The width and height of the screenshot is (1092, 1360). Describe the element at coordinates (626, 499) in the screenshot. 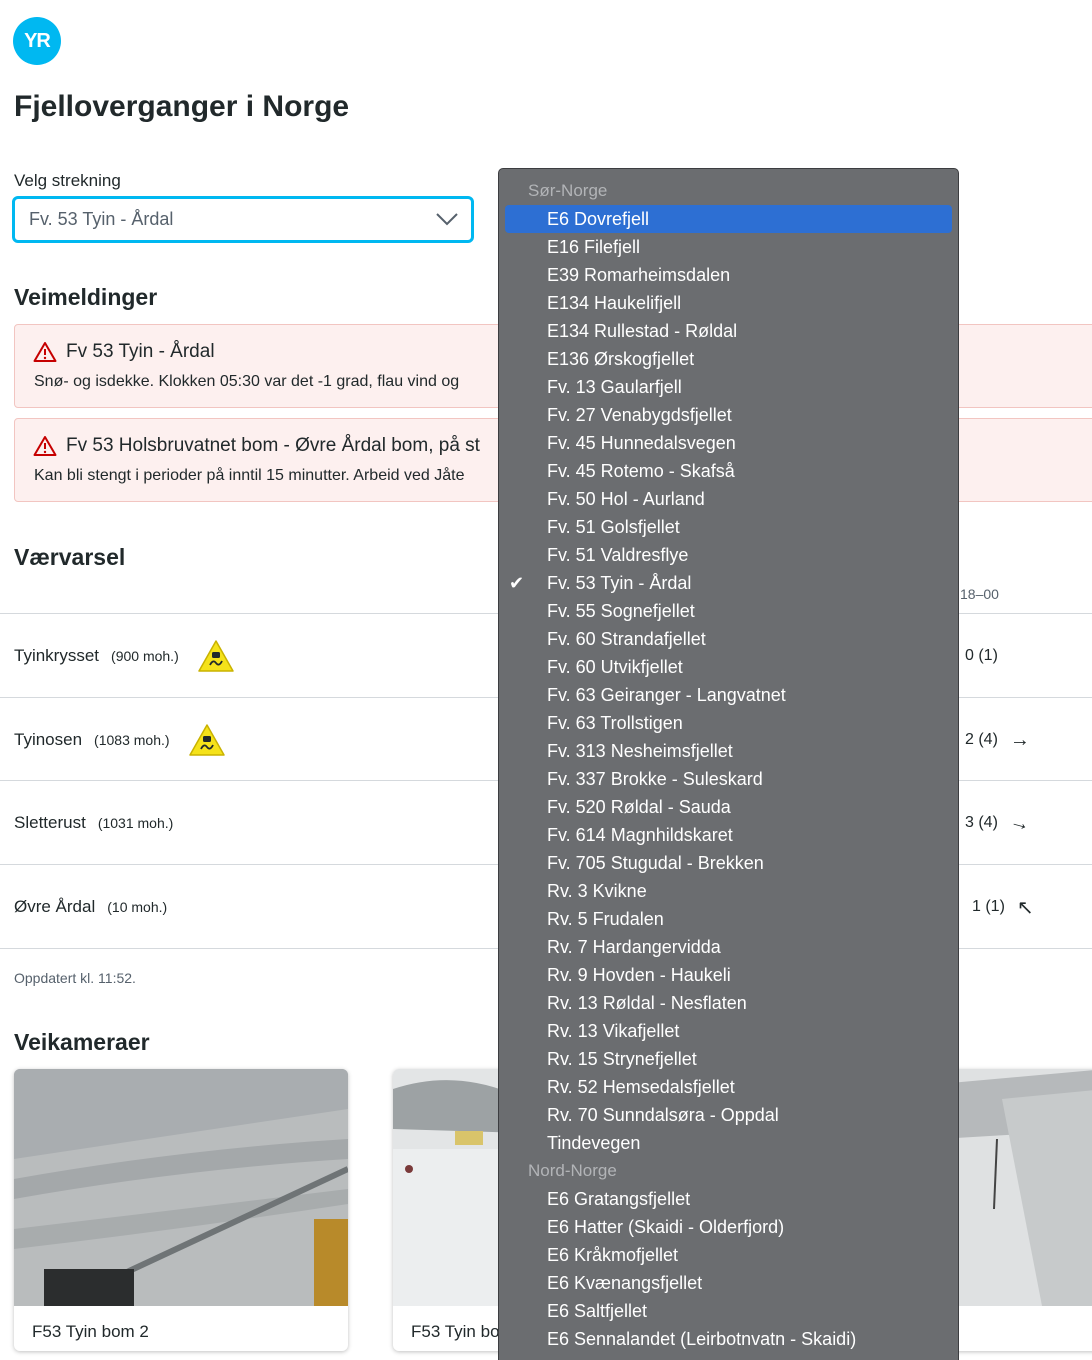

I see `dropdown-option-label: Fv. 50 Hol - Aurland` at that location.